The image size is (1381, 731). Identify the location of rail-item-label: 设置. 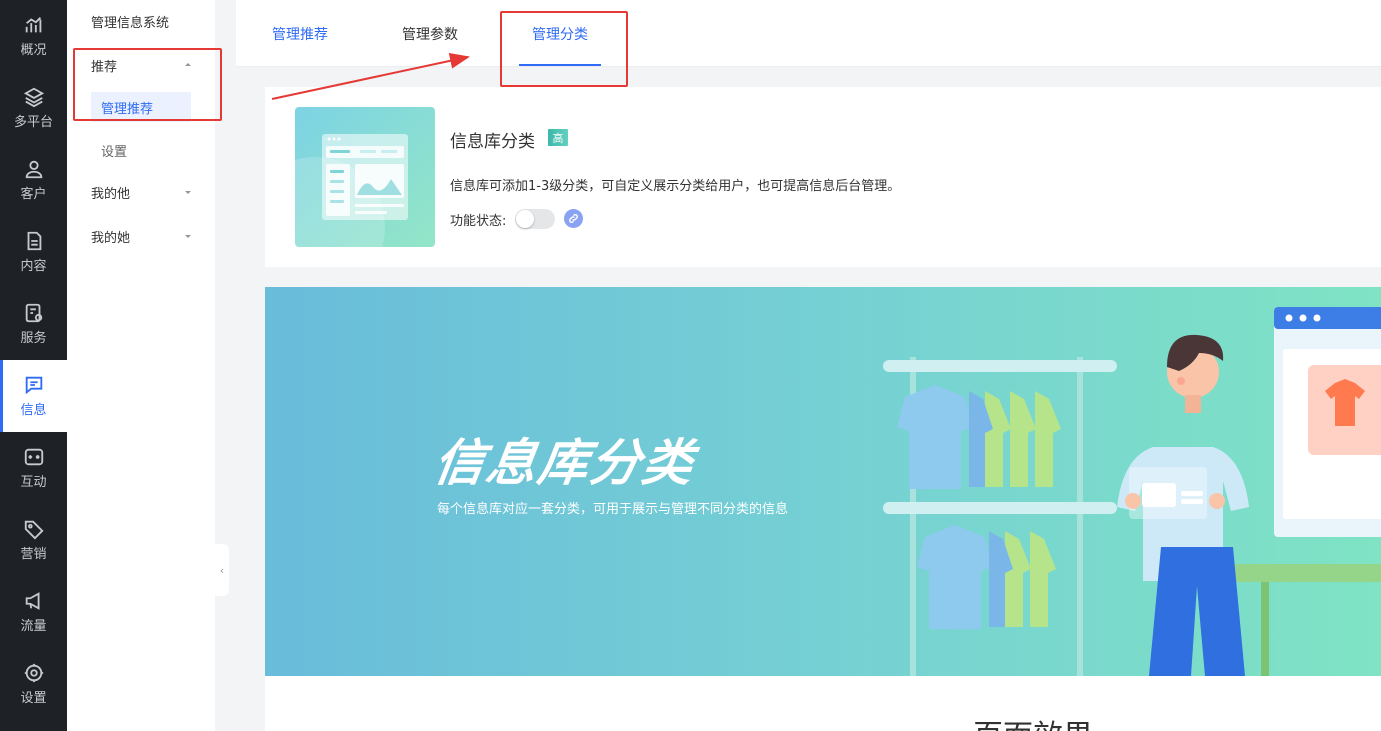
(33, 698).